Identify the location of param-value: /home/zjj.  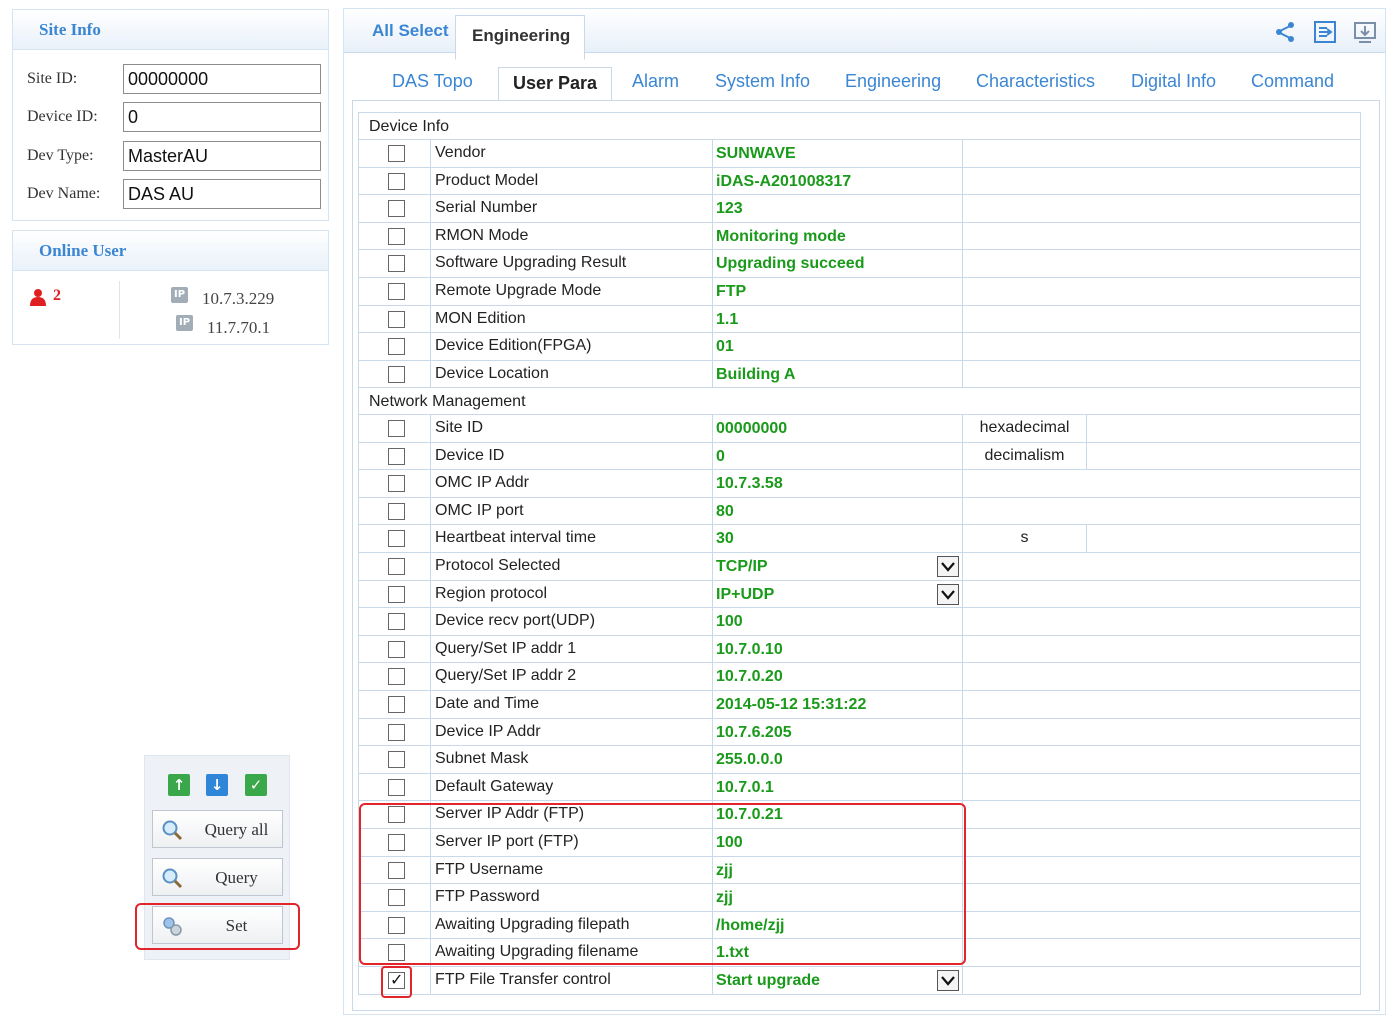
(838, 925).